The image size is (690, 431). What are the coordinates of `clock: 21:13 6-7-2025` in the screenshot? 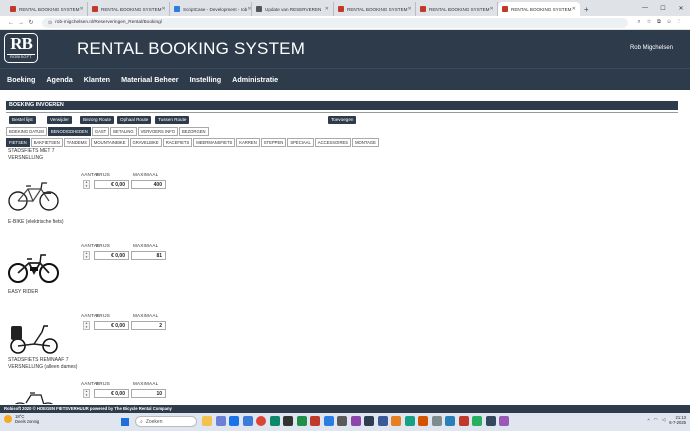 It's located at (677, 420).